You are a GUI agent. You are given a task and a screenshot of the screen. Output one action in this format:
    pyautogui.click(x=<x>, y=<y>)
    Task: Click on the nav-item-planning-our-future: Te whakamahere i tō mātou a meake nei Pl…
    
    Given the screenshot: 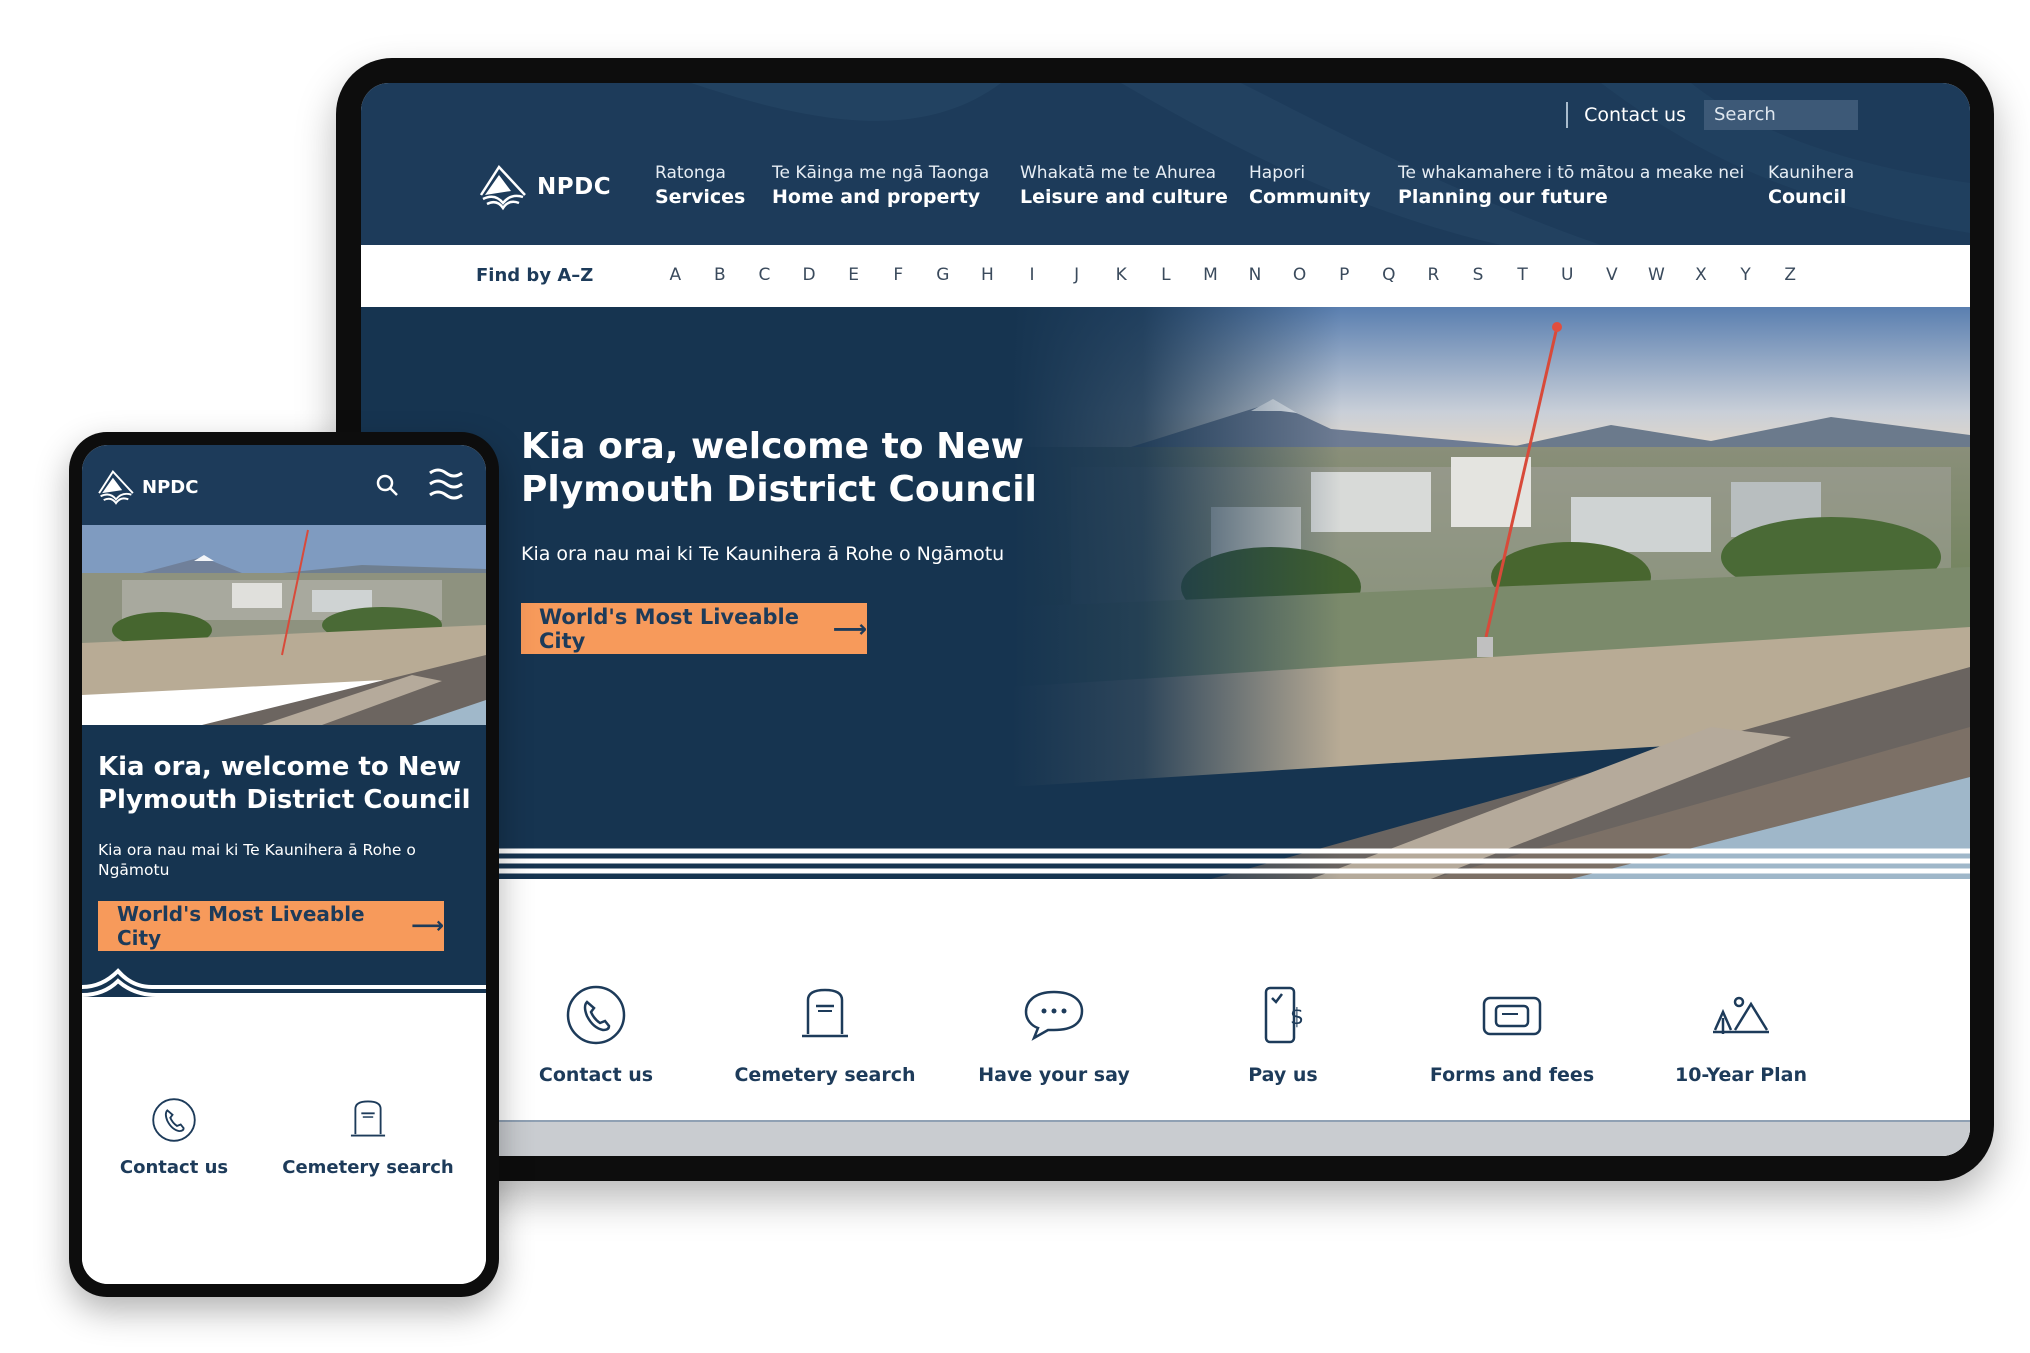 What is the action you would take?
    pyautogui.click(x=1571, y=185)
    